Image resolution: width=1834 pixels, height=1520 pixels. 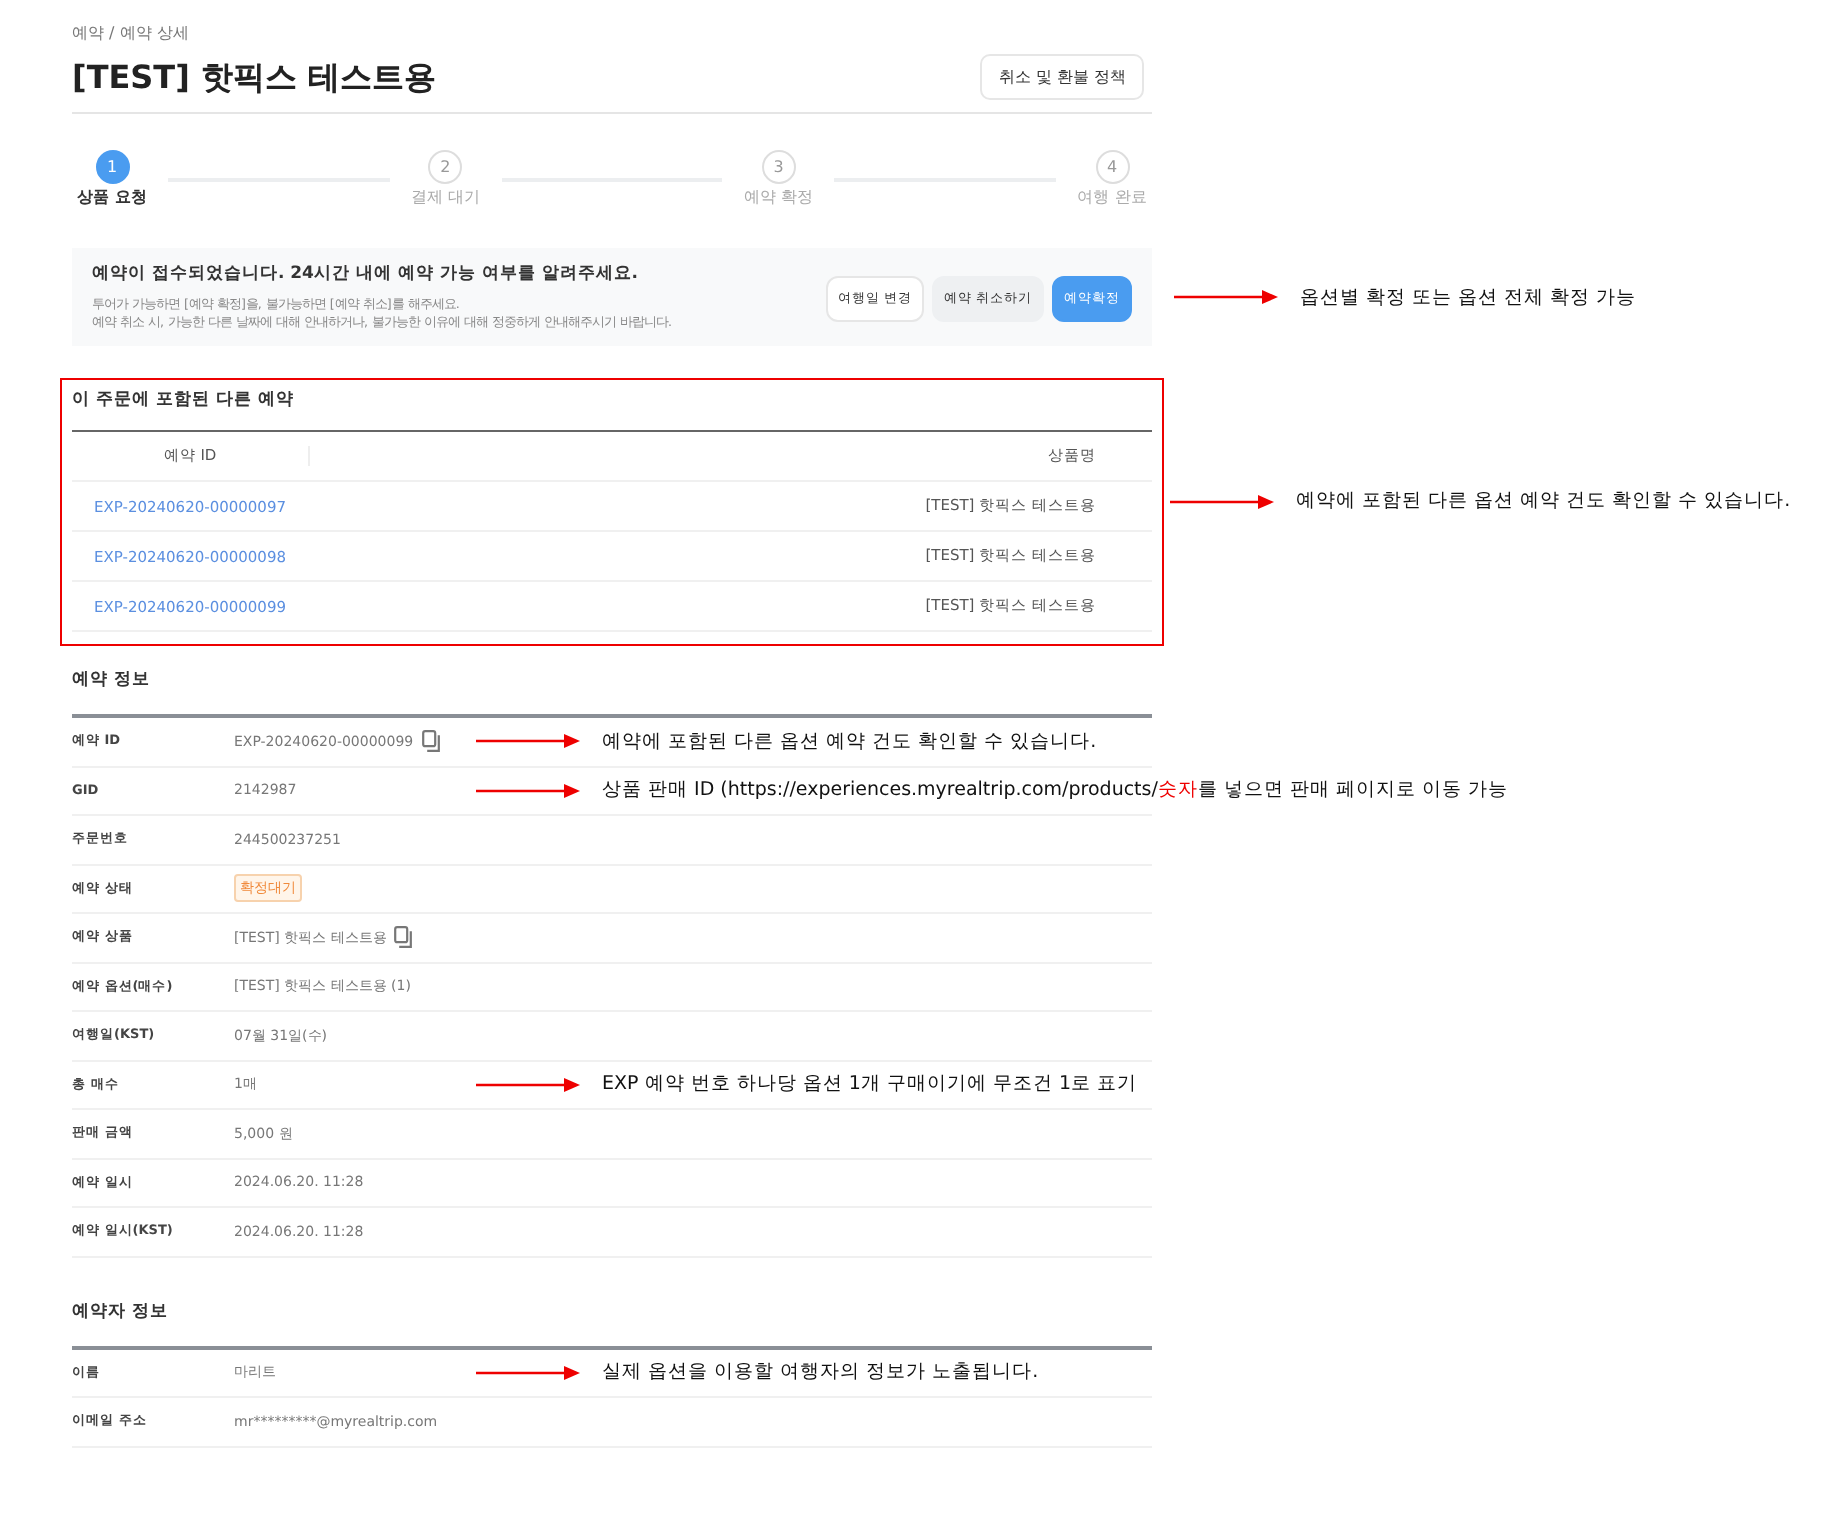 I want to click on step-number: 1, so click(x=112, y=167).